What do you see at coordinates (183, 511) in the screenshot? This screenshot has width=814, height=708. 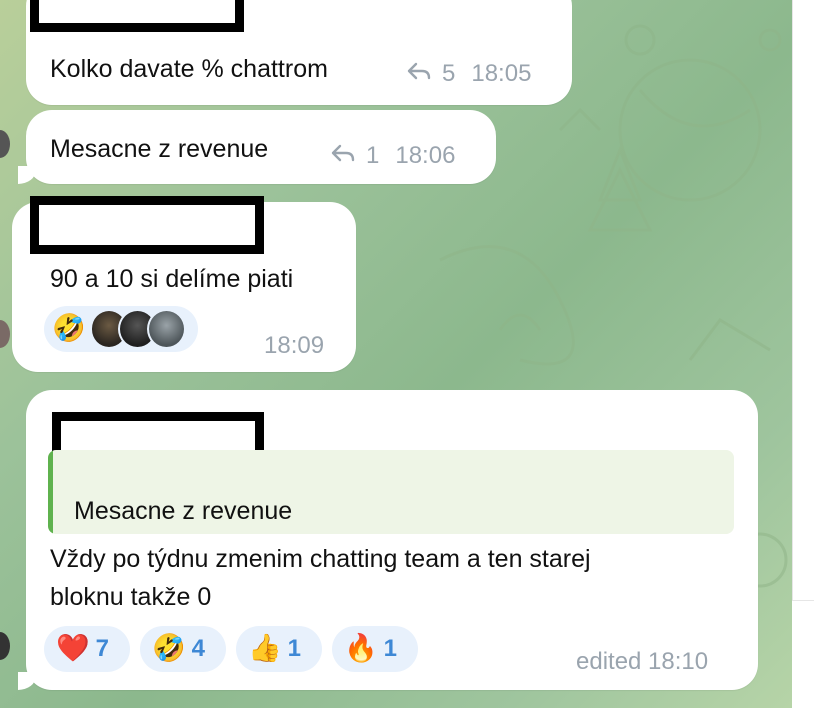 I see `quote-text: Mesacne z revenue` at bounding box center [183, 511].